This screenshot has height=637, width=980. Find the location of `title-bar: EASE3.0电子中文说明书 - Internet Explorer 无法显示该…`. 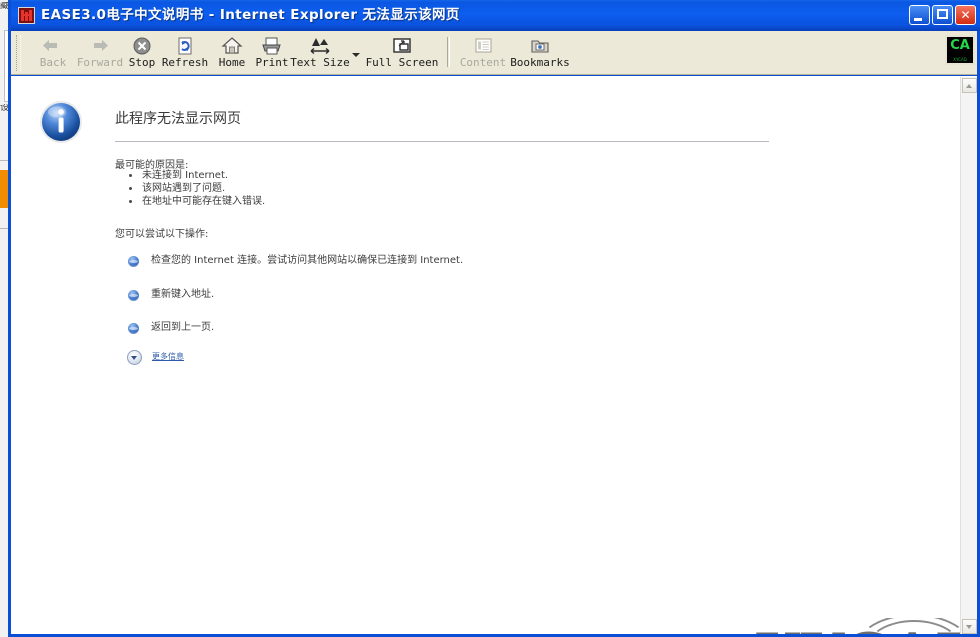

title-bar: EASE3.0电子中文说明书 - Internet Explorer 无法显示该… is located at coordinates (495, 15).